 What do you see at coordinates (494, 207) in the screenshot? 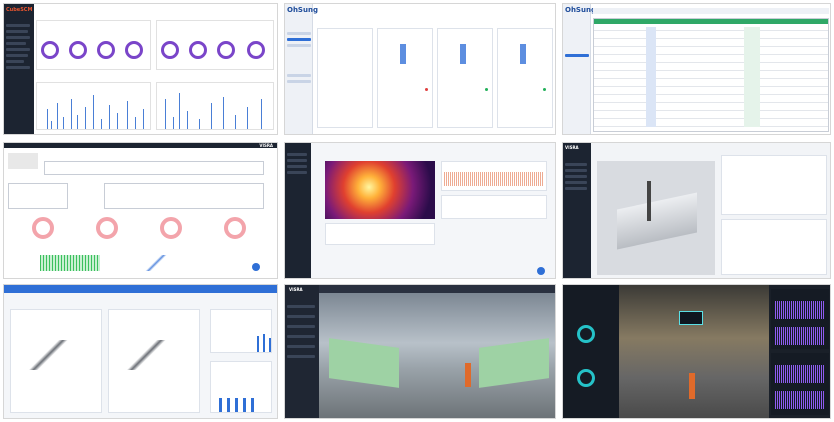
I see `distribution-charts` at bounding box center [494, 207].